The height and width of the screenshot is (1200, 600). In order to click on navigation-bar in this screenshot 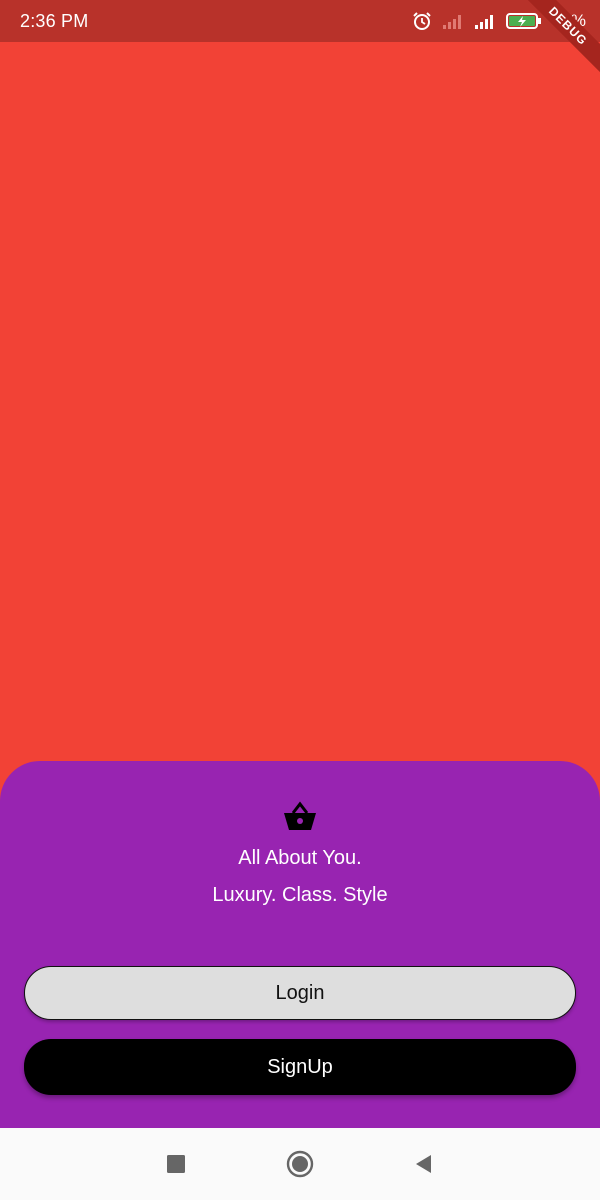, I will do `click(300, 1164)`.